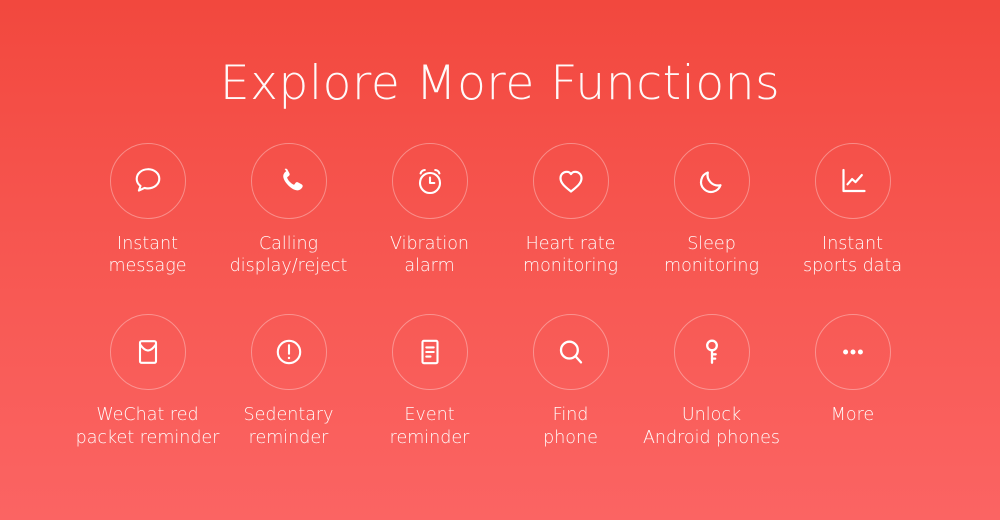 This screenshot has width=1000, height=520. I want to click on crescent-moon-icon, so click(712, 181).